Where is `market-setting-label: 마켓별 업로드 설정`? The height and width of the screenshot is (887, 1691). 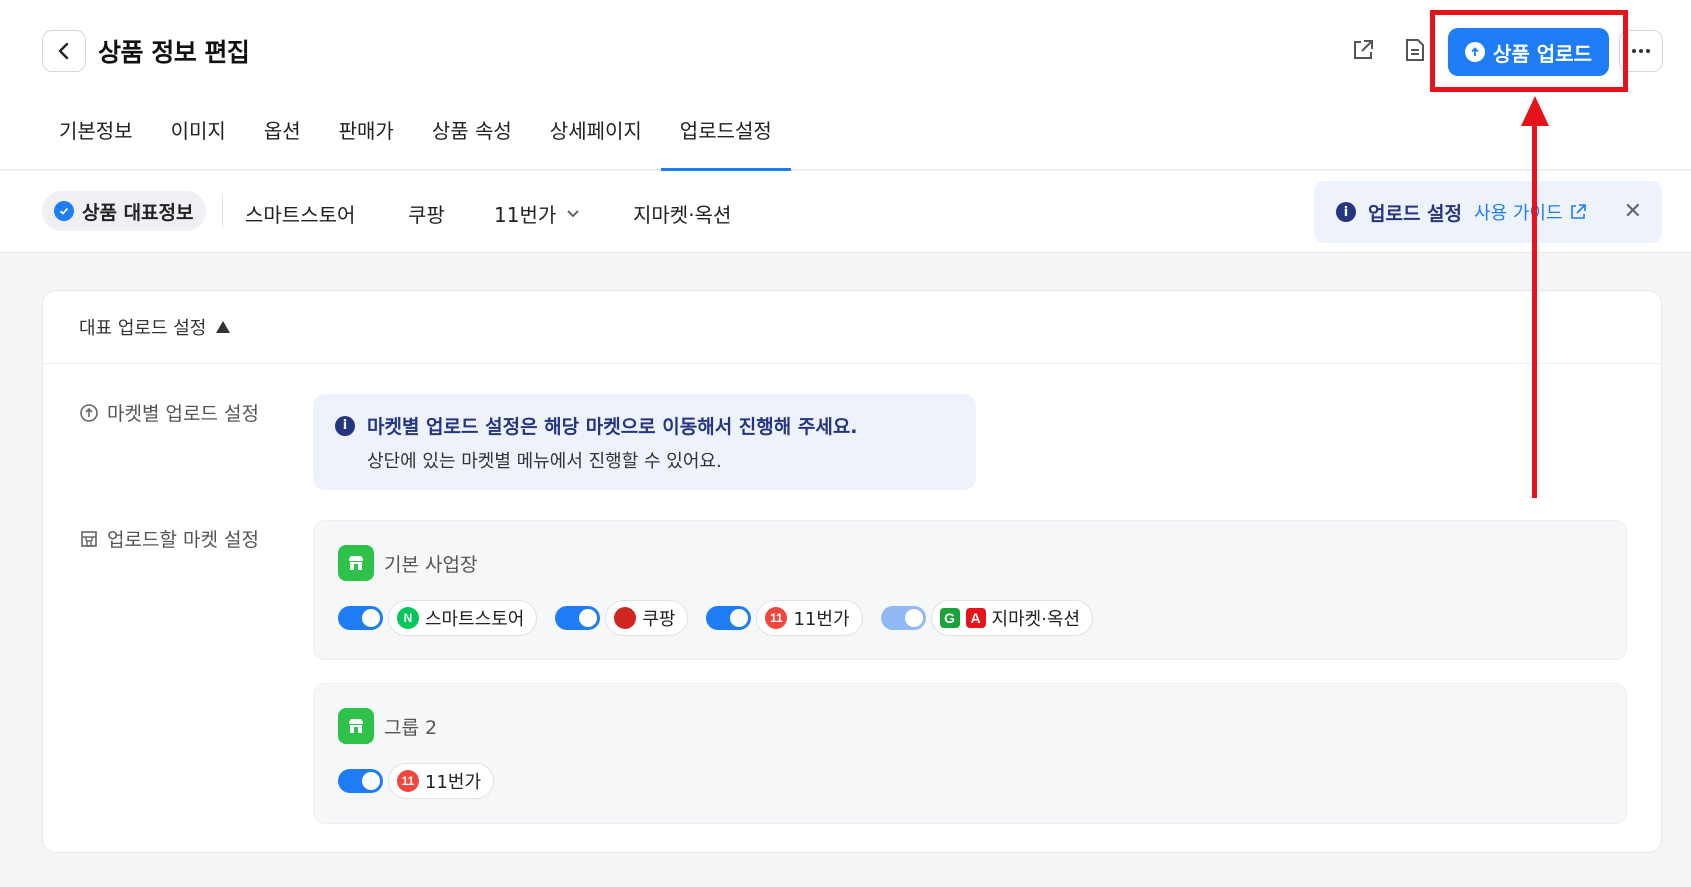
market-setting-label: 마켓별 업로드 설정 is located at coordinates (183, 414).